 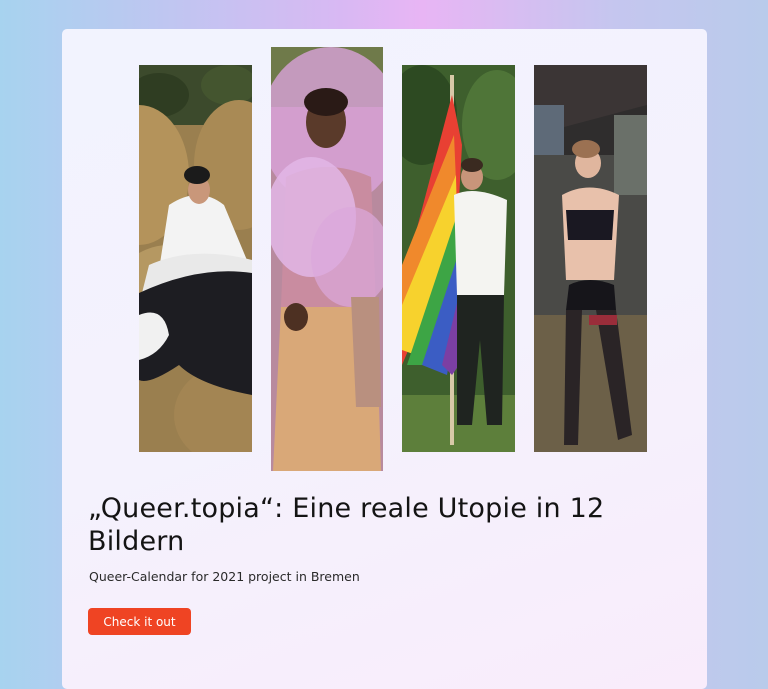 What do you see at coordinates (139, 621) in the screenshot?
I see `check-it-out-button: Check it out` at bounding box center [139, 621].